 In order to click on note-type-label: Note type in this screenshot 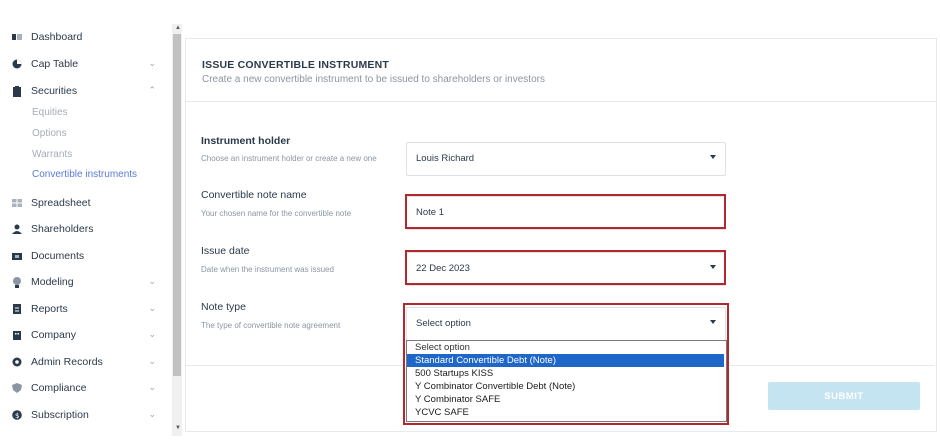, I will do `click(223, 307)`.